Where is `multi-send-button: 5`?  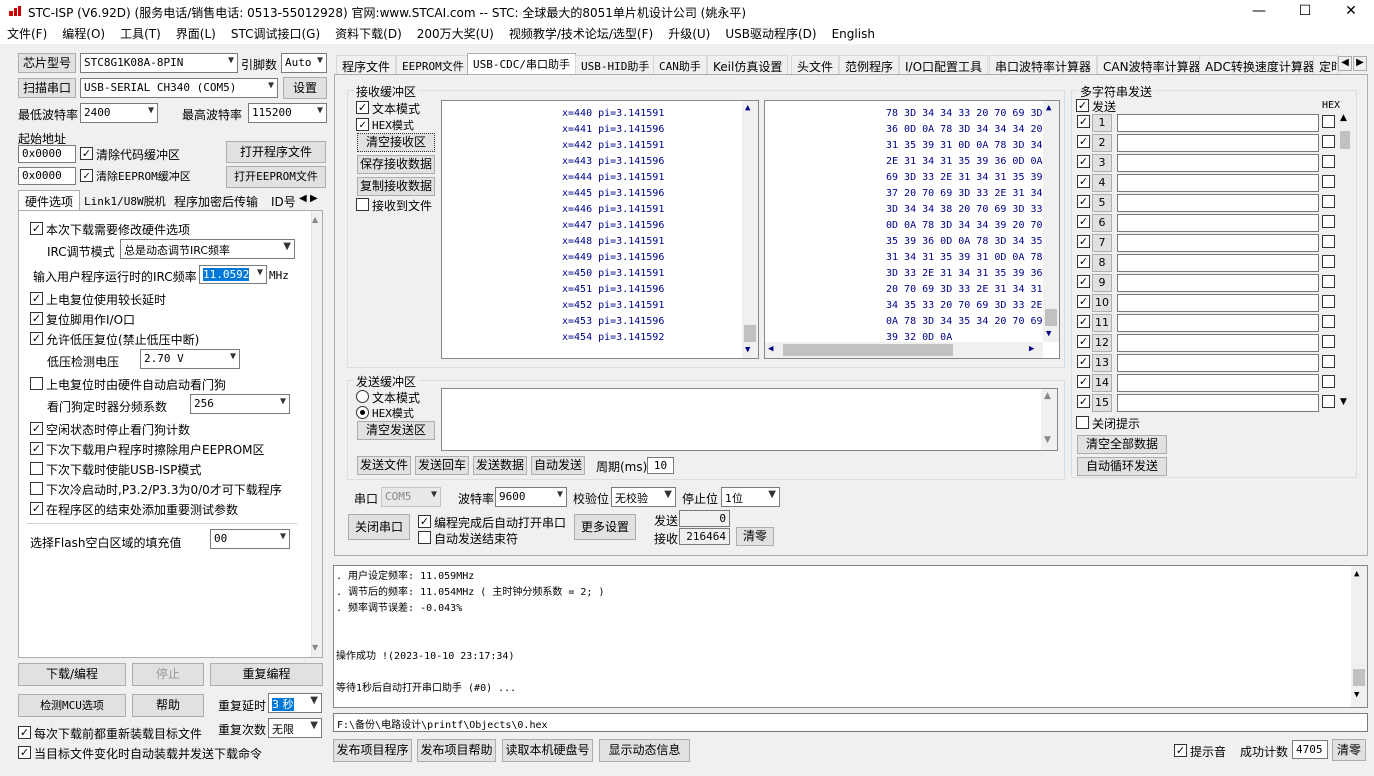 multi-send-button: 5 is located at coordinates (1102, 203).